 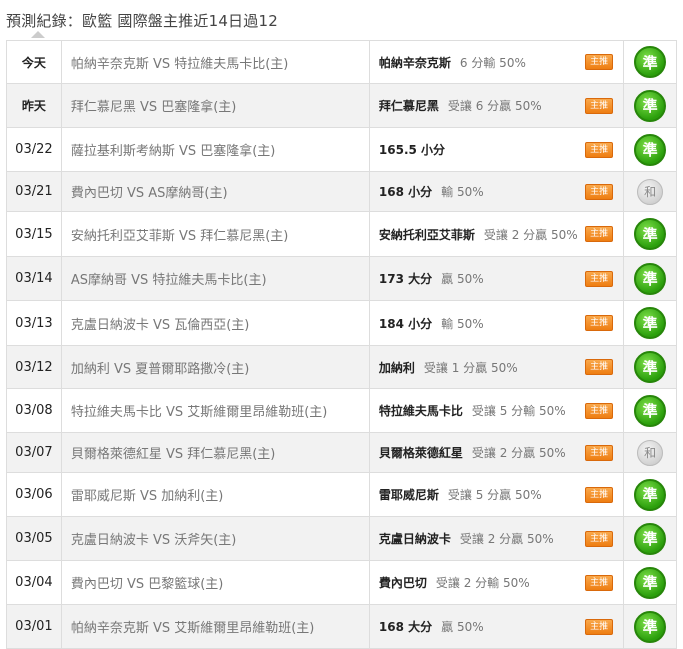 I want to click on row-date: 03/15, so click(x=34, y=234).